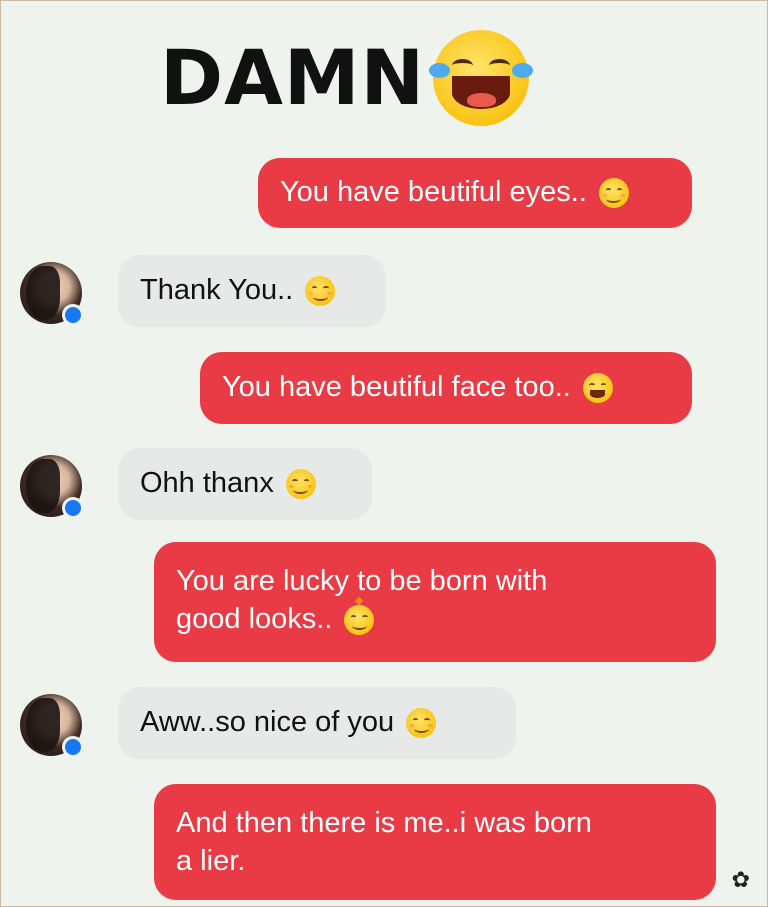 Image resolution: width=768 pixels, height=907 pixels. Describe the element at coordinates (211, 861) in the screenshot. I see `message-text-line-2: a lier.` at that location.